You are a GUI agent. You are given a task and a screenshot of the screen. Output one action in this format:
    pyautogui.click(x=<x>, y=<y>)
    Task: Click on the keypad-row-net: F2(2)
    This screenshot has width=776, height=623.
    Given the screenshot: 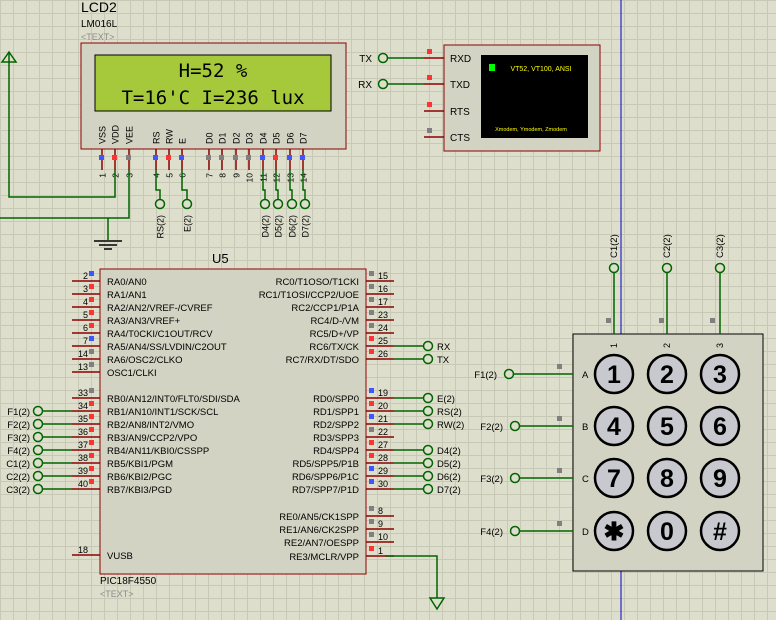 What is the action you would take?
    pyautogui.click(x=491, y=427)
    